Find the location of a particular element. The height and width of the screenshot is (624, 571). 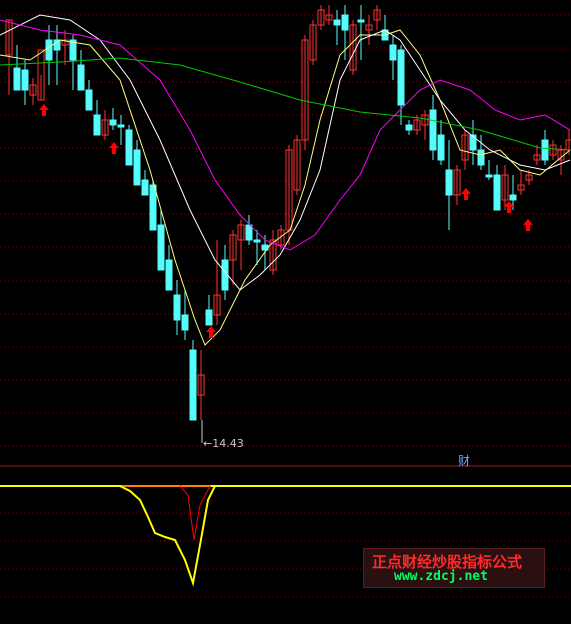

indicator-tab: 财 is located at coordinates (464, 460).